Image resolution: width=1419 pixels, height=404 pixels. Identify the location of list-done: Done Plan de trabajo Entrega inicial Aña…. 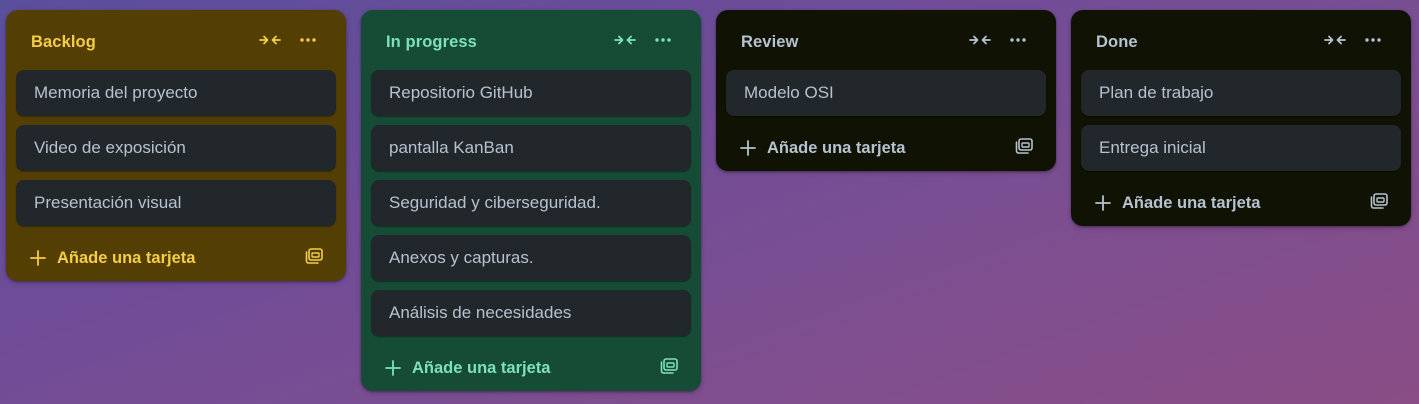
(1241, 118).